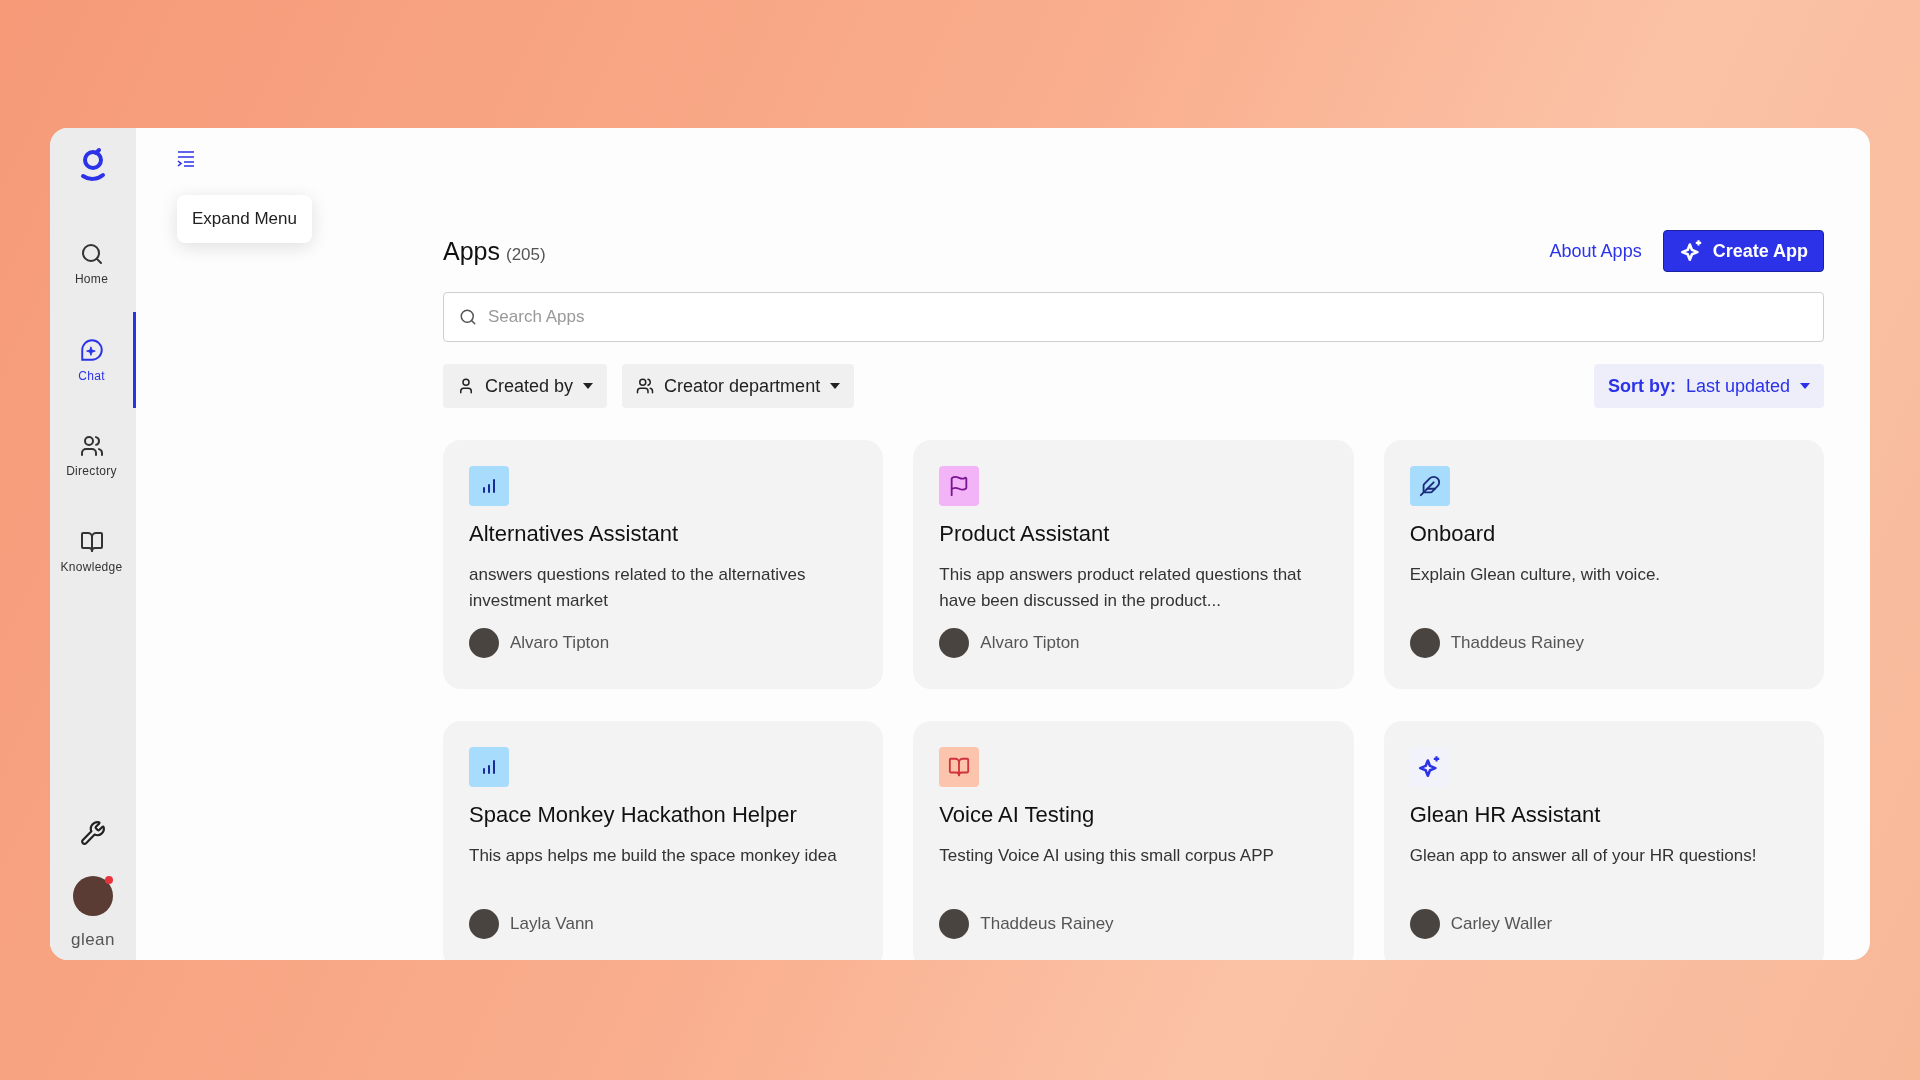 Image resolution: width=1920 pixels, height=1080 pixels. What do you see at coordinates (1743, 251) in the screenshot?
I see `create-app-button: Create App` at bounding box center [1743, 251].